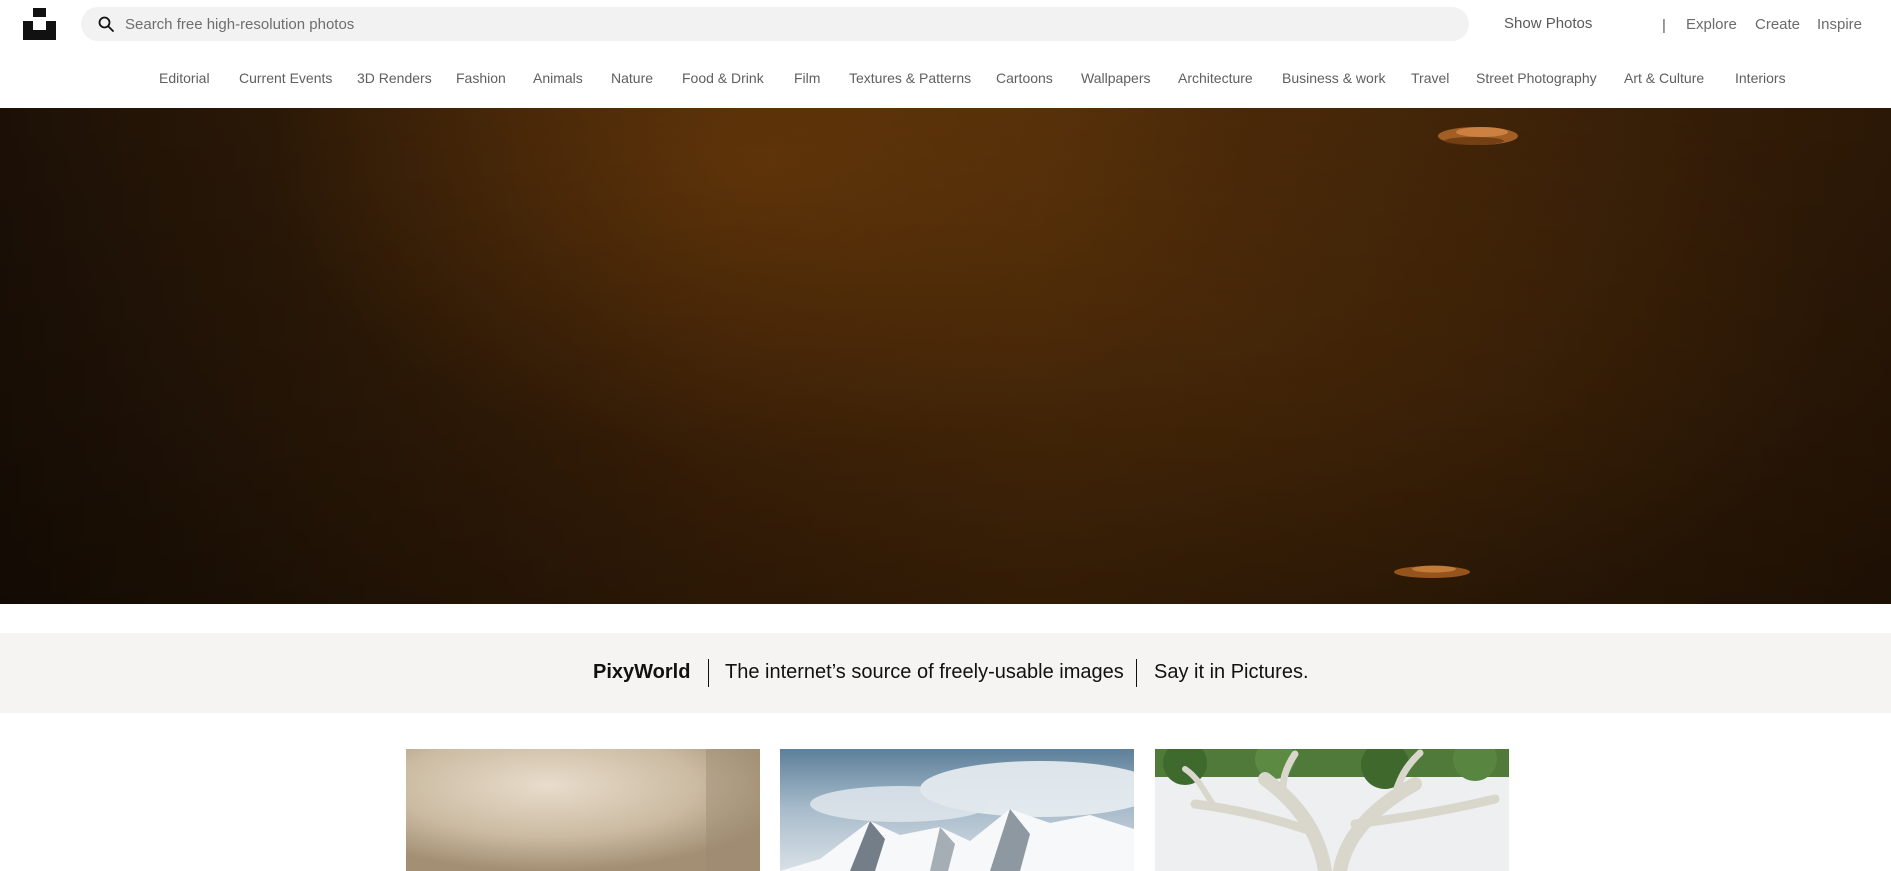 This screenshot has width=1891, height=871. I want to click on category-art-culture: Art & Culture, so click(1664, 78).